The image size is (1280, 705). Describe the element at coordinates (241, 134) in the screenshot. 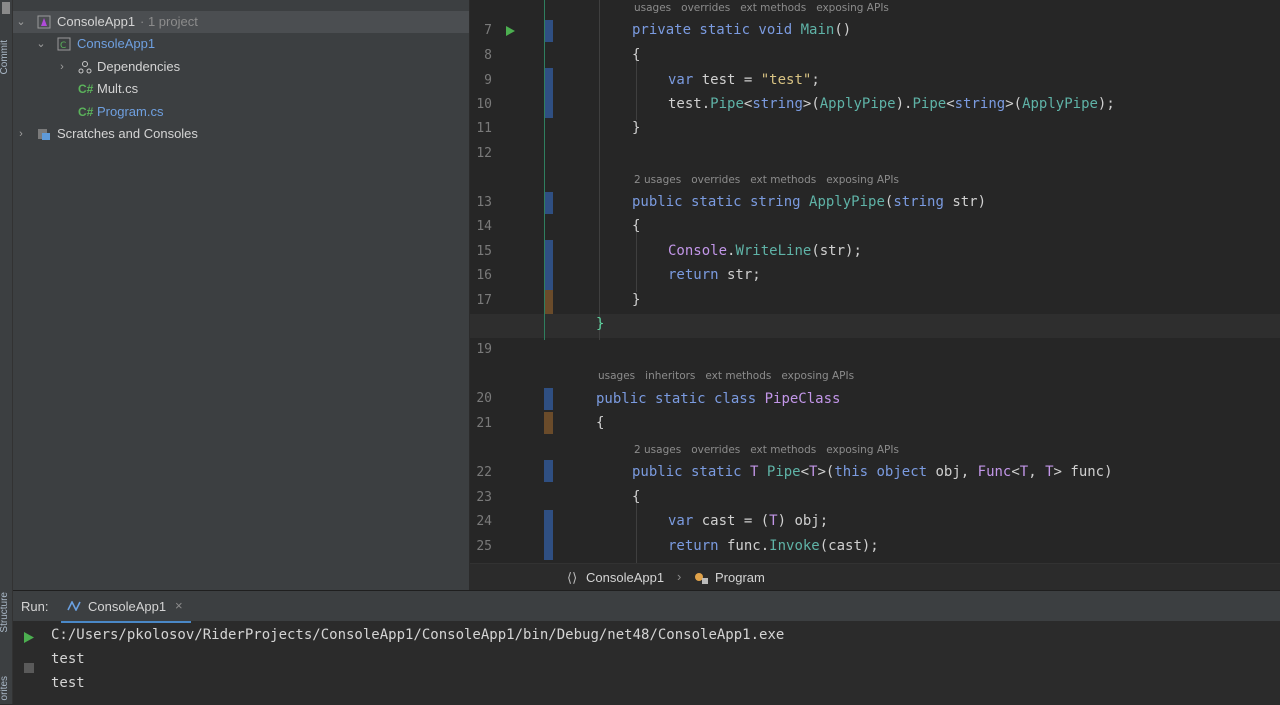

I see `tree-row-scratches: › Scratches and Consoles` at that location.